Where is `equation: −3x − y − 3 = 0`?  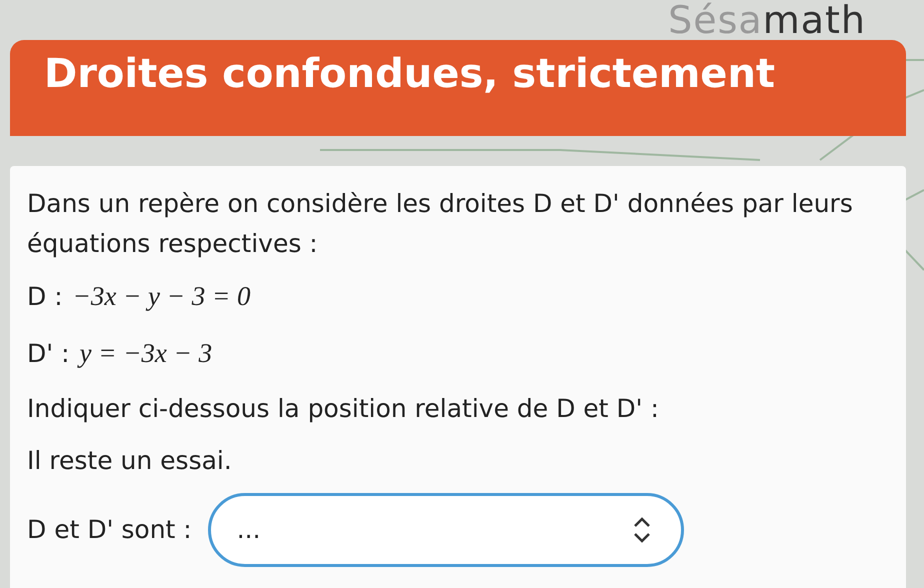 equation: −3x − y − 3 = 0 is located at coordinates (161, 296).